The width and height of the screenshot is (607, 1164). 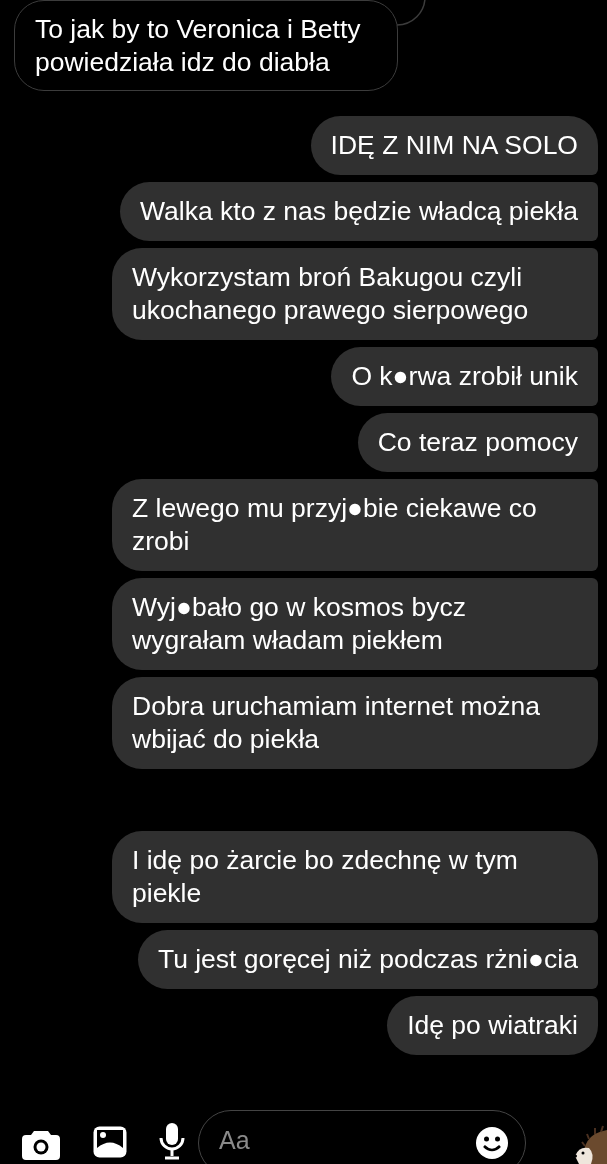 What do you see at coordinates (367, 959) in the screenshot?
I see `message-bubble: Tu jest goręcej niż podczas rżni●cia` at bounding box center [367, 959].